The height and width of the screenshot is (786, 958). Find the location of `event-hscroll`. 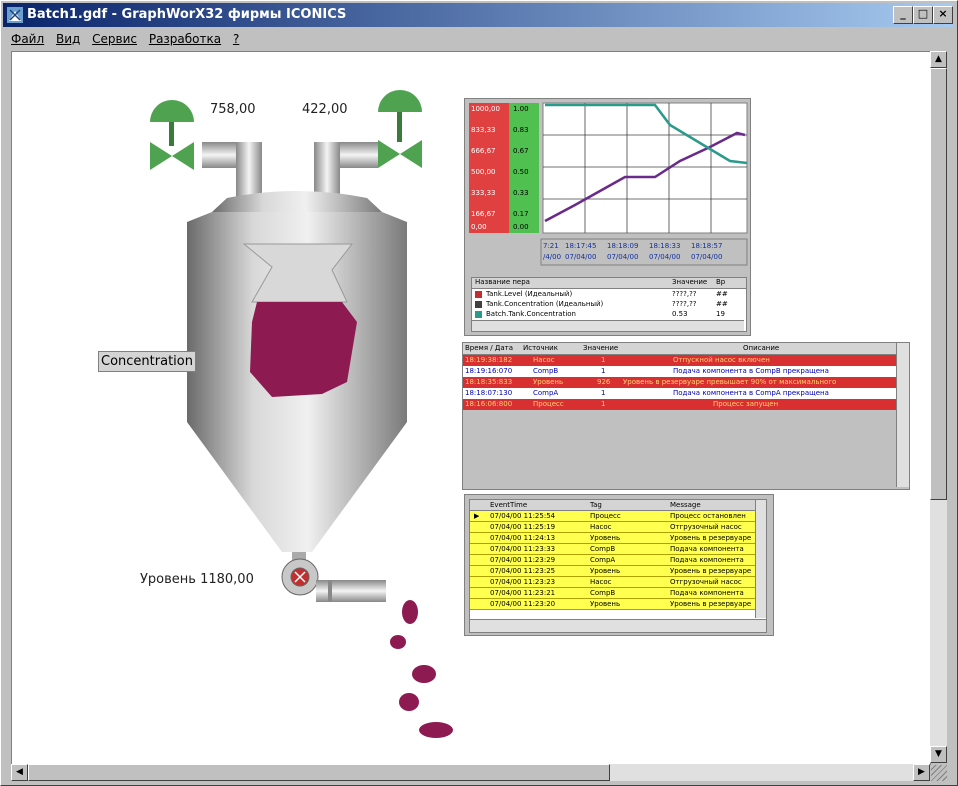

event-hscroll is located at coordinates (618, 625).